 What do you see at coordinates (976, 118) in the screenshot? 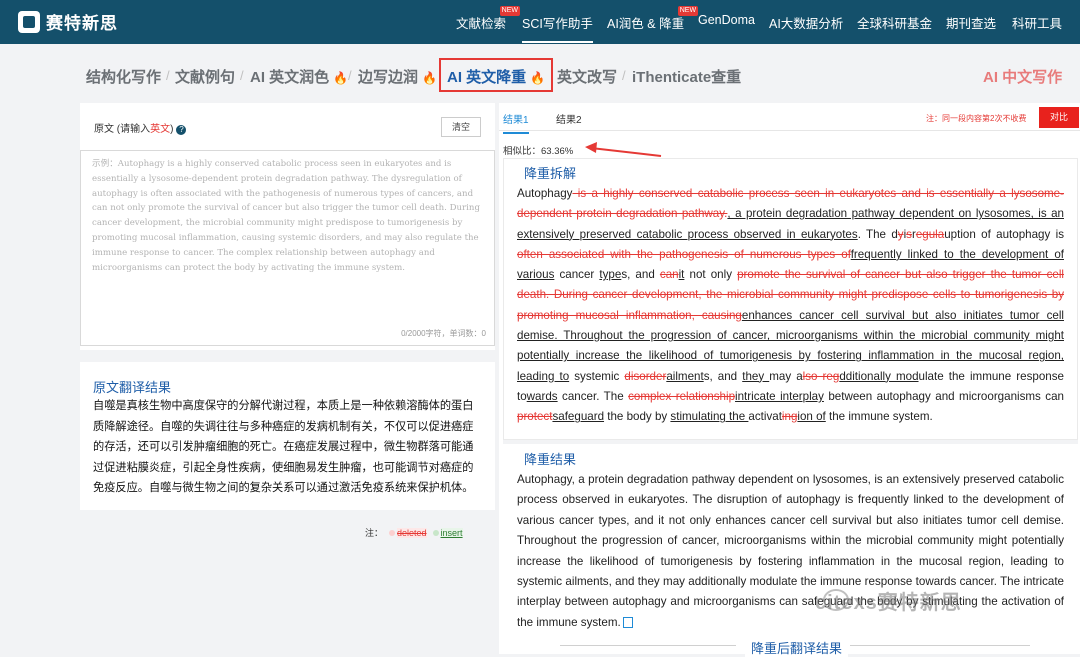
I see `charge-notice: 注：同一段内容第2次不收费` at bounding box center [976, 118].